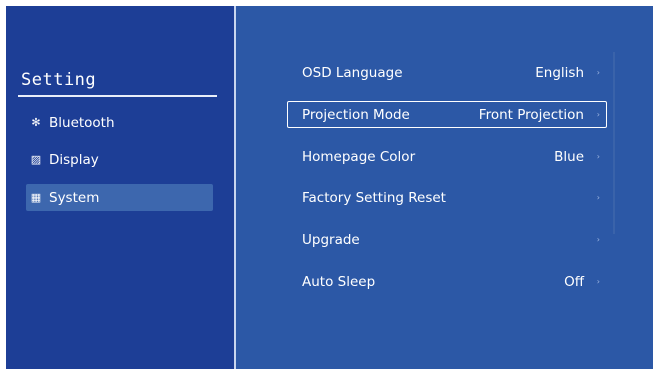 The height and width of the screenshot is (371, 656). What do you see at coordinates (339, 281) in the screenshot?
I see `menu-item-label: Auto Sleep` at bounding box center [339, 281].